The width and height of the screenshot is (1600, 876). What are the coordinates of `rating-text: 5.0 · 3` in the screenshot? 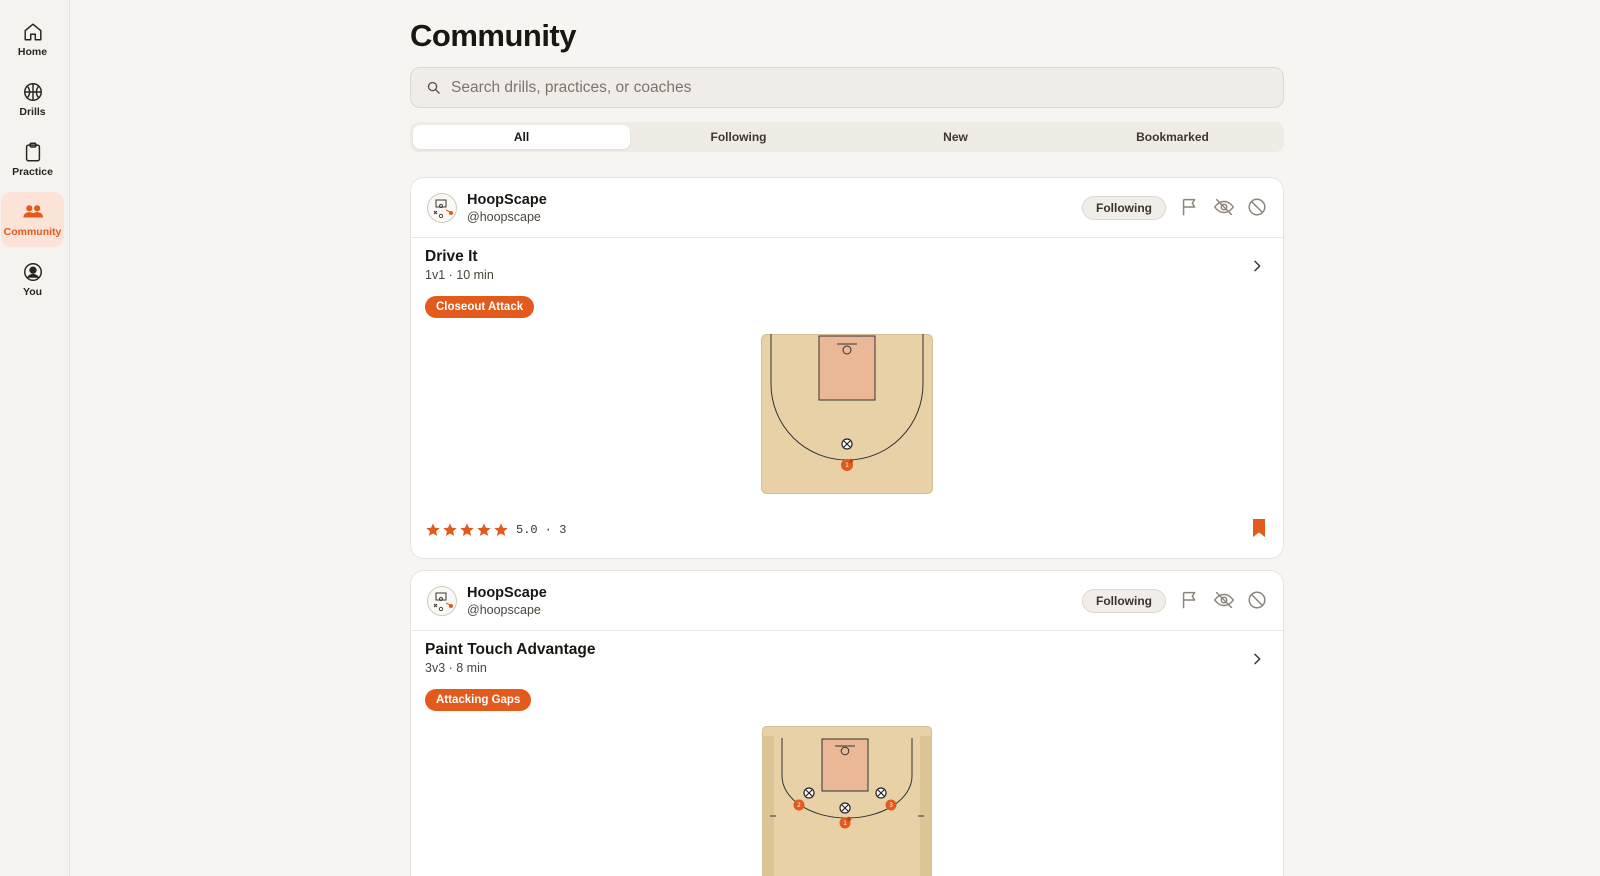 It's located at (541, 530).